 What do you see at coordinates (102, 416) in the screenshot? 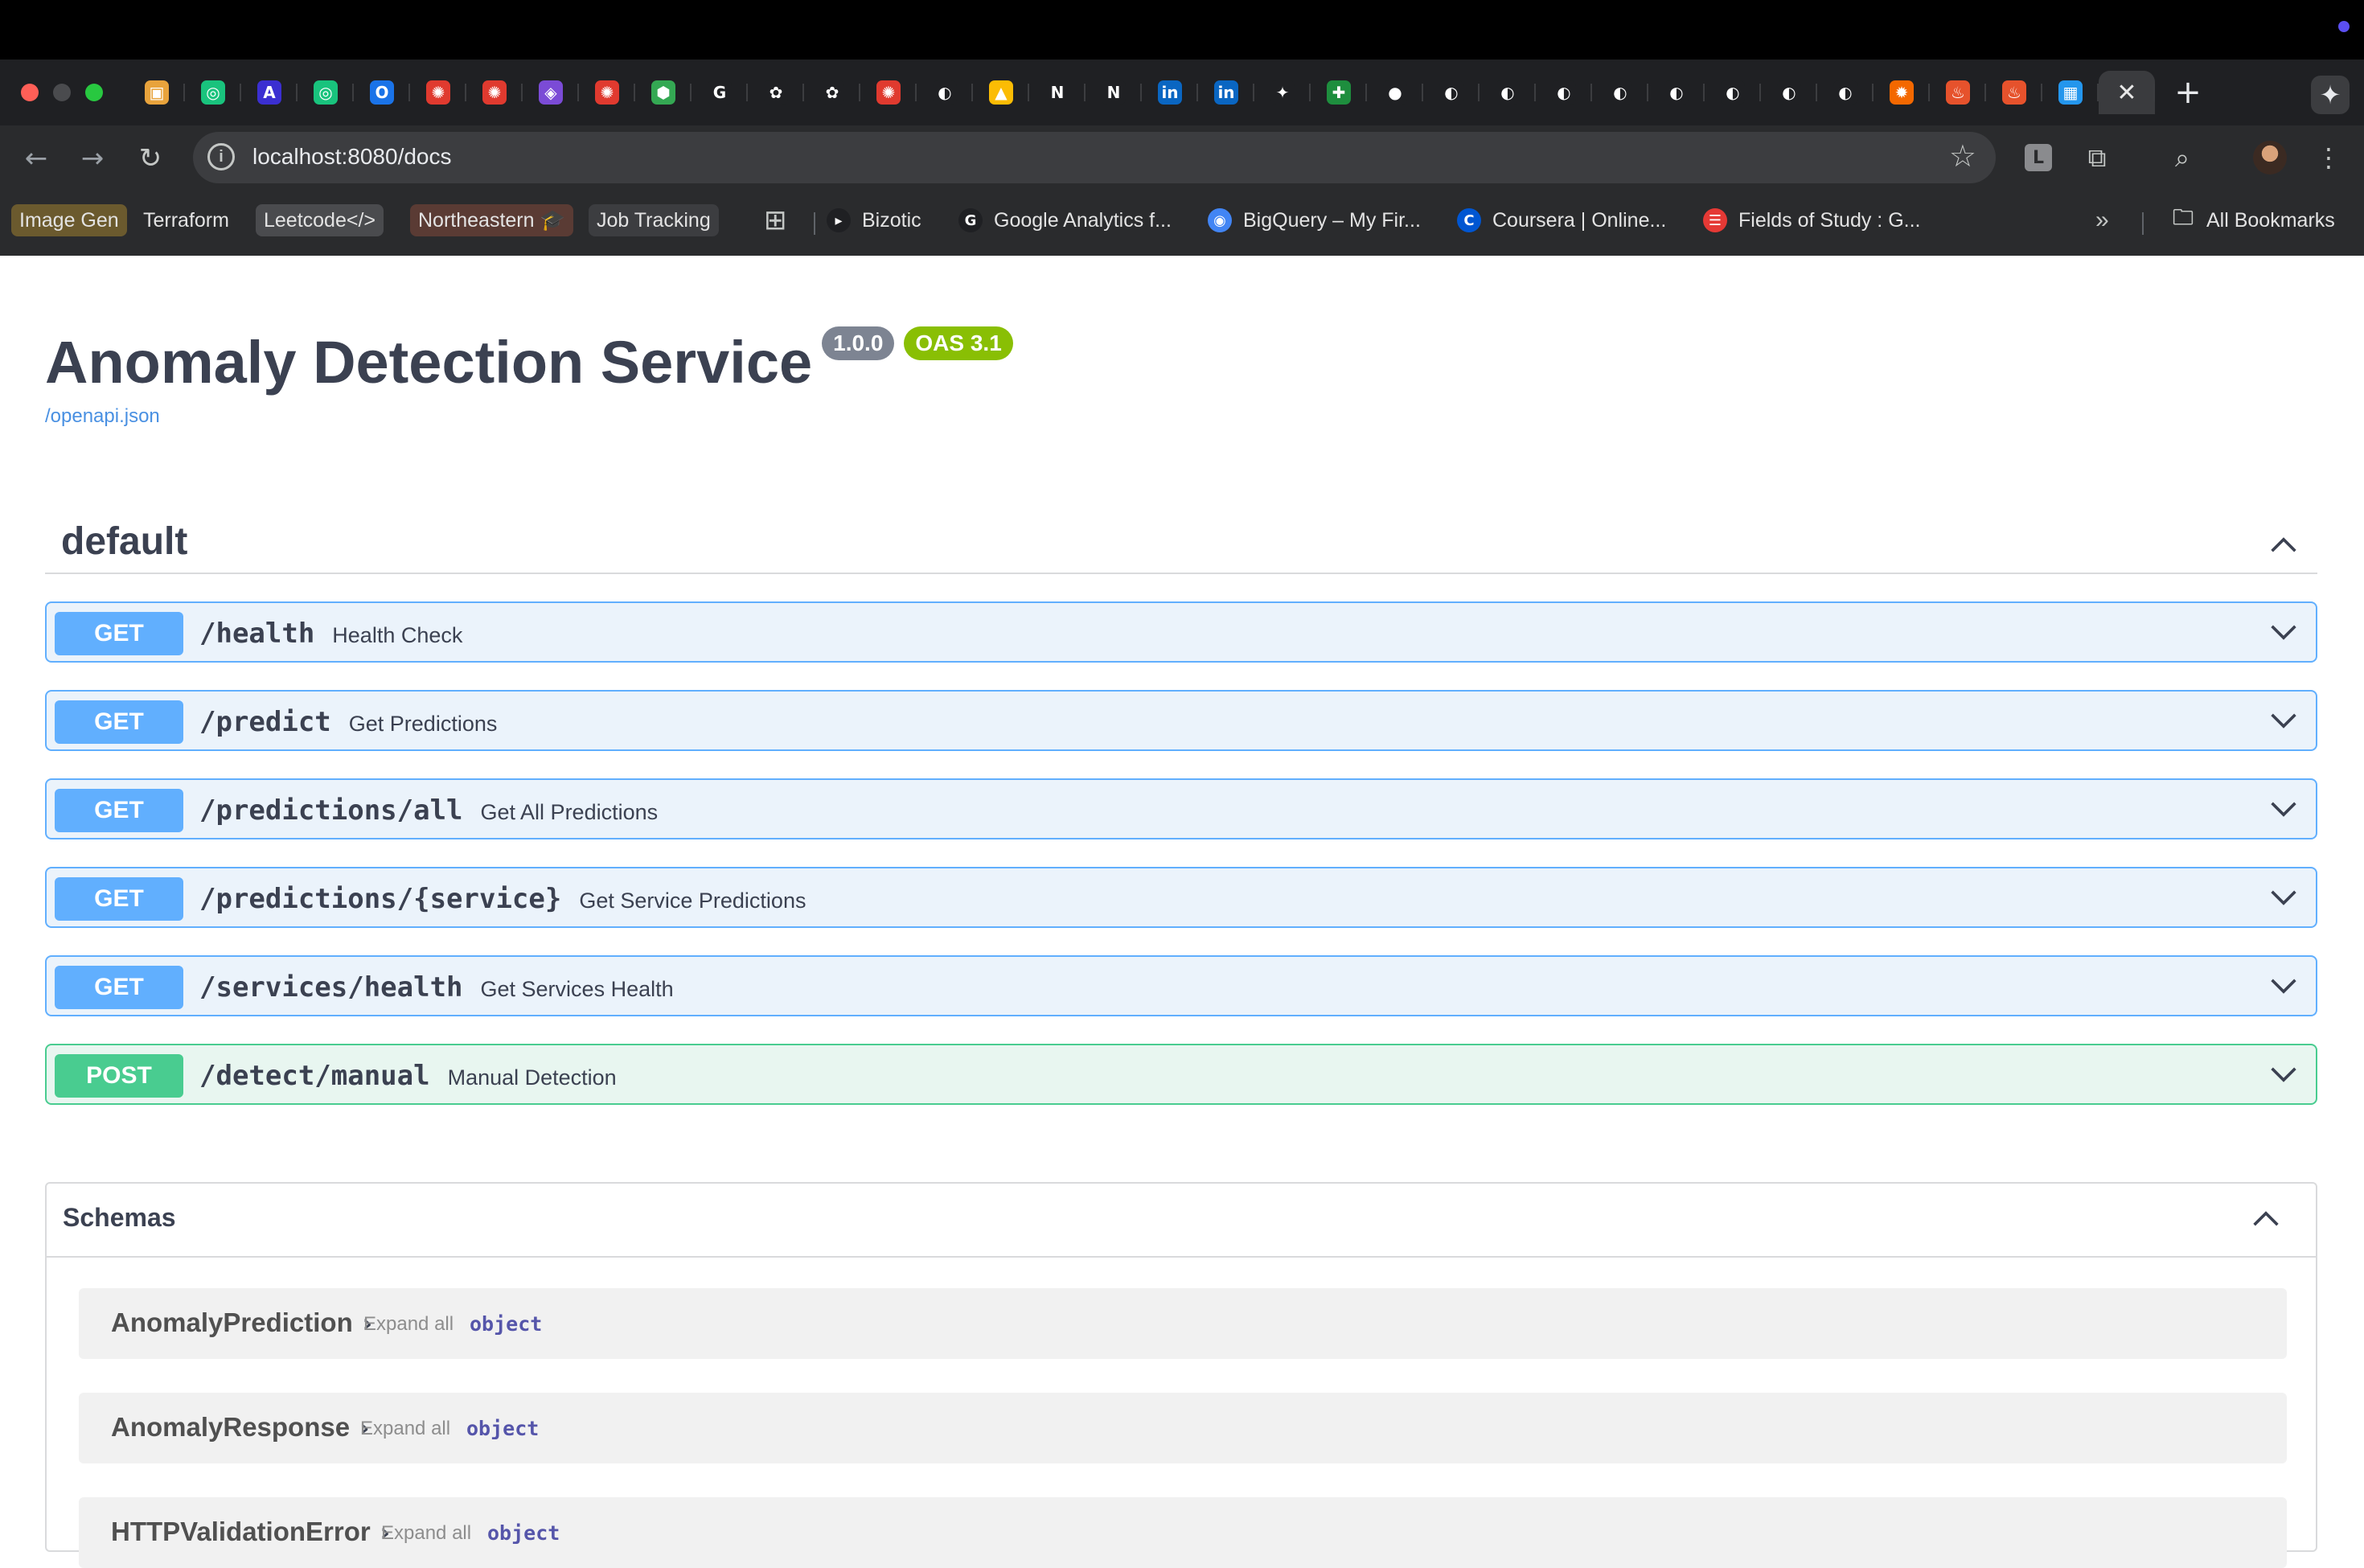
I see `openapi-json-link: /openapi.json` at bounding box center [102, 416].